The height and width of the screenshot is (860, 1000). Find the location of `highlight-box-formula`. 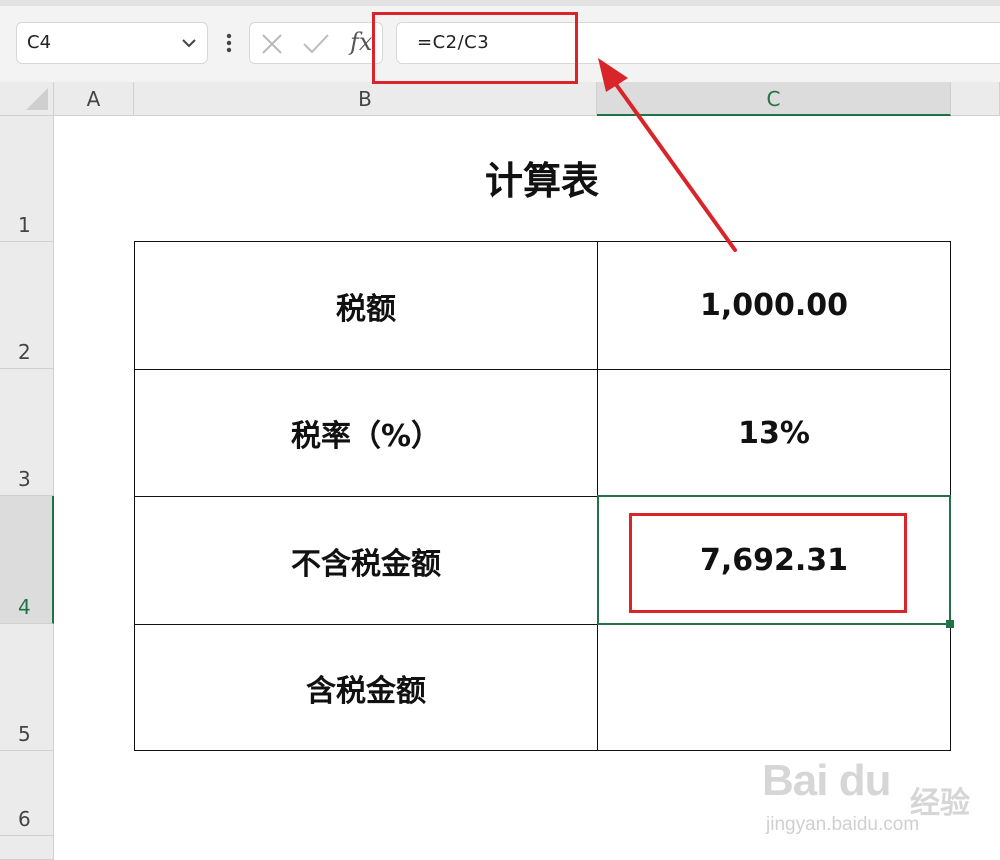

highlight-box-formula is located at coordinates (475, 48).